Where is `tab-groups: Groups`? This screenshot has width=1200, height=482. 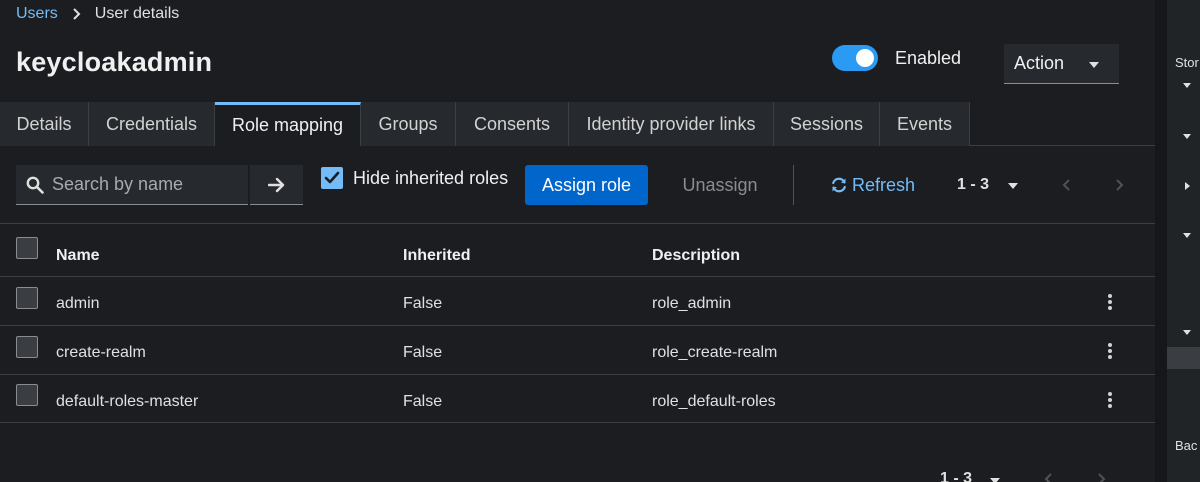
tab-groups: Groups is located at coordinates (408, 124).